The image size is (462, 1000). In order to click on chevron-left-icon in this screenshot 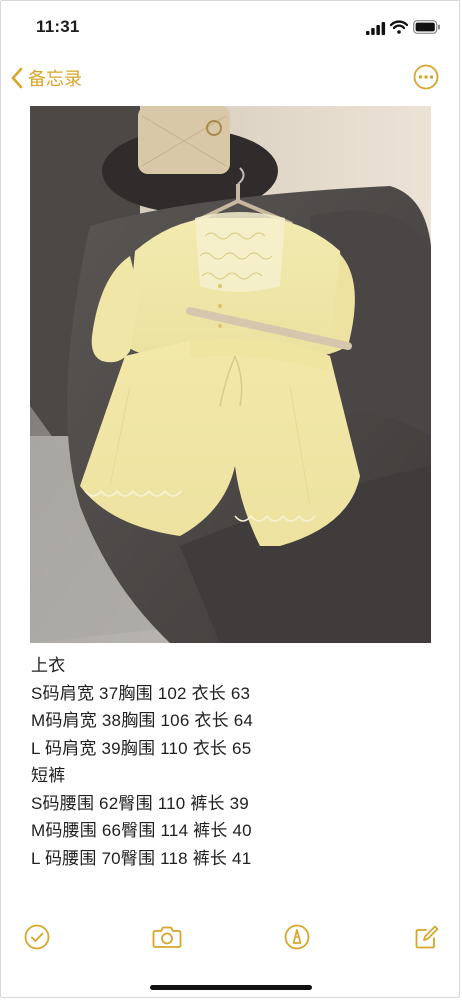, I will do `click(17, 78)`.